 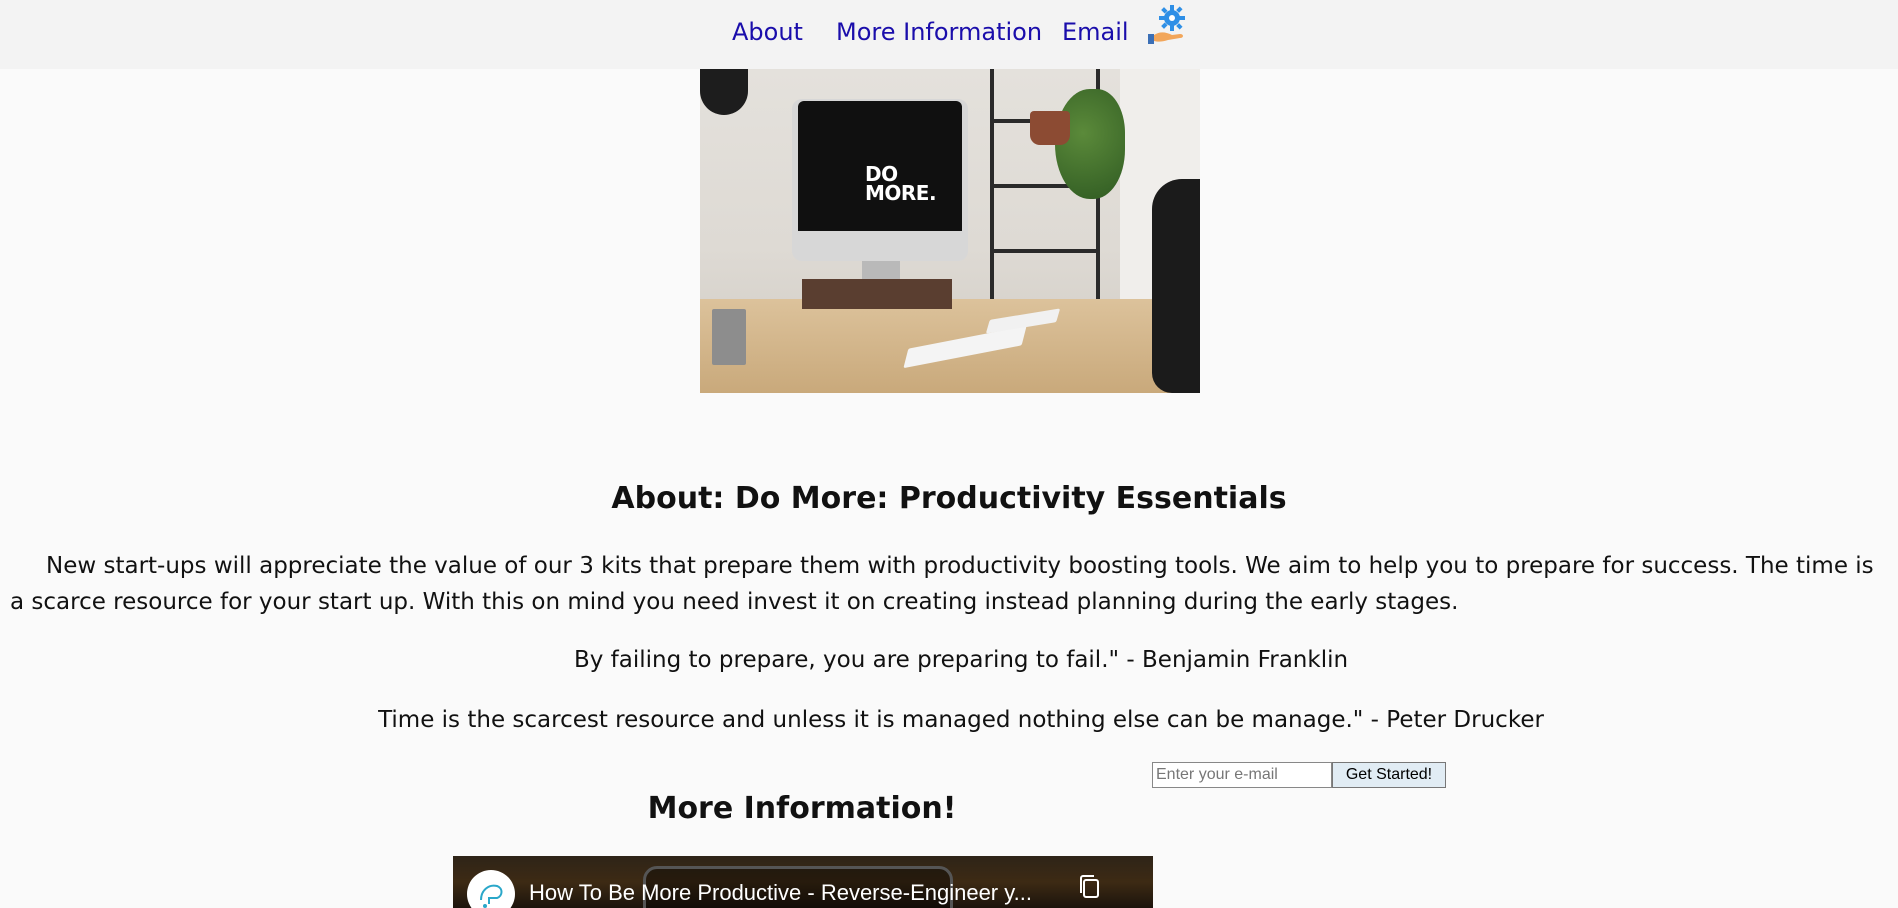 I want to click on copy-link-icon, so click(x=1089, y=887).